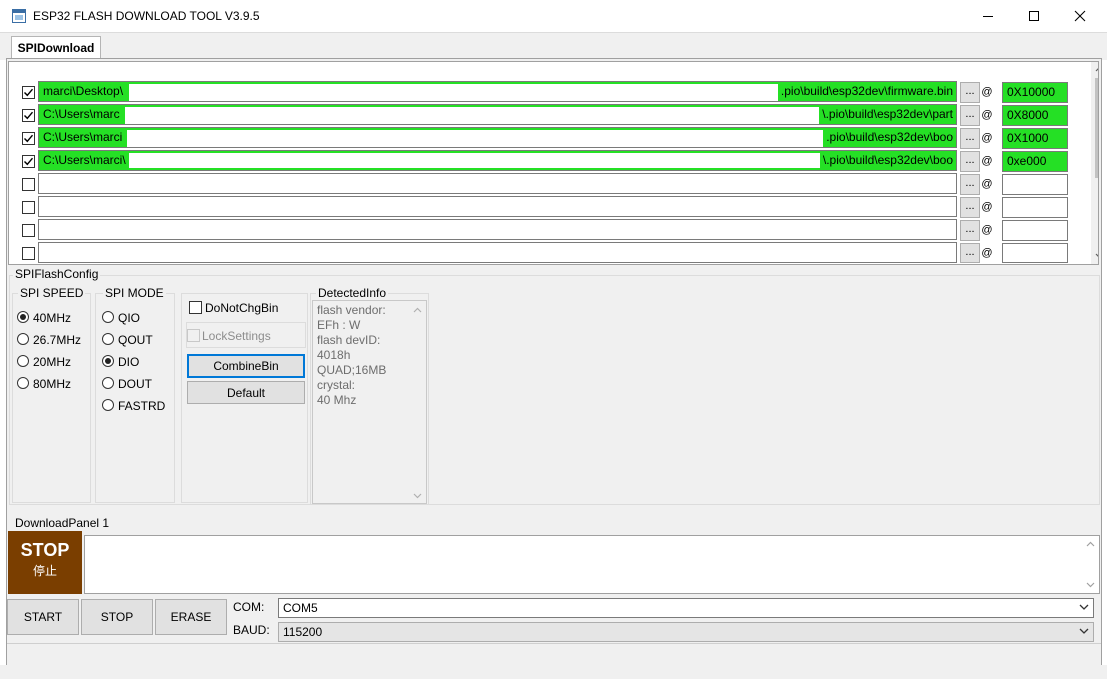 The image size is (1107, 679). Describe the element at coordinates (1096, 128) in the screenshot. I see `scroll-thumb` at that location.